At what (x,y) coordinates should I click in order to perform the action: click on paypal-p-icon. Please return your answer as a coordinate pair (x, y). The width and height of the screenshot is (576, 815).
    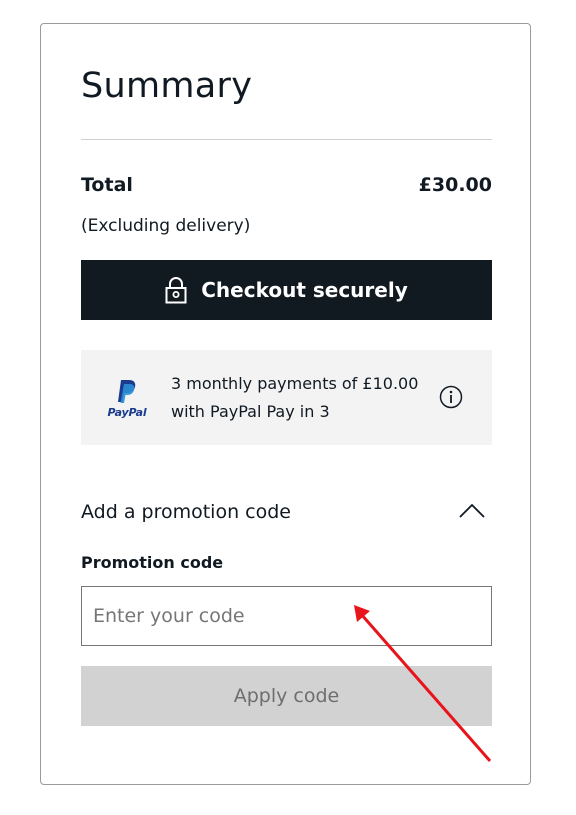
    Looking at the image, I should click on (127, 391).